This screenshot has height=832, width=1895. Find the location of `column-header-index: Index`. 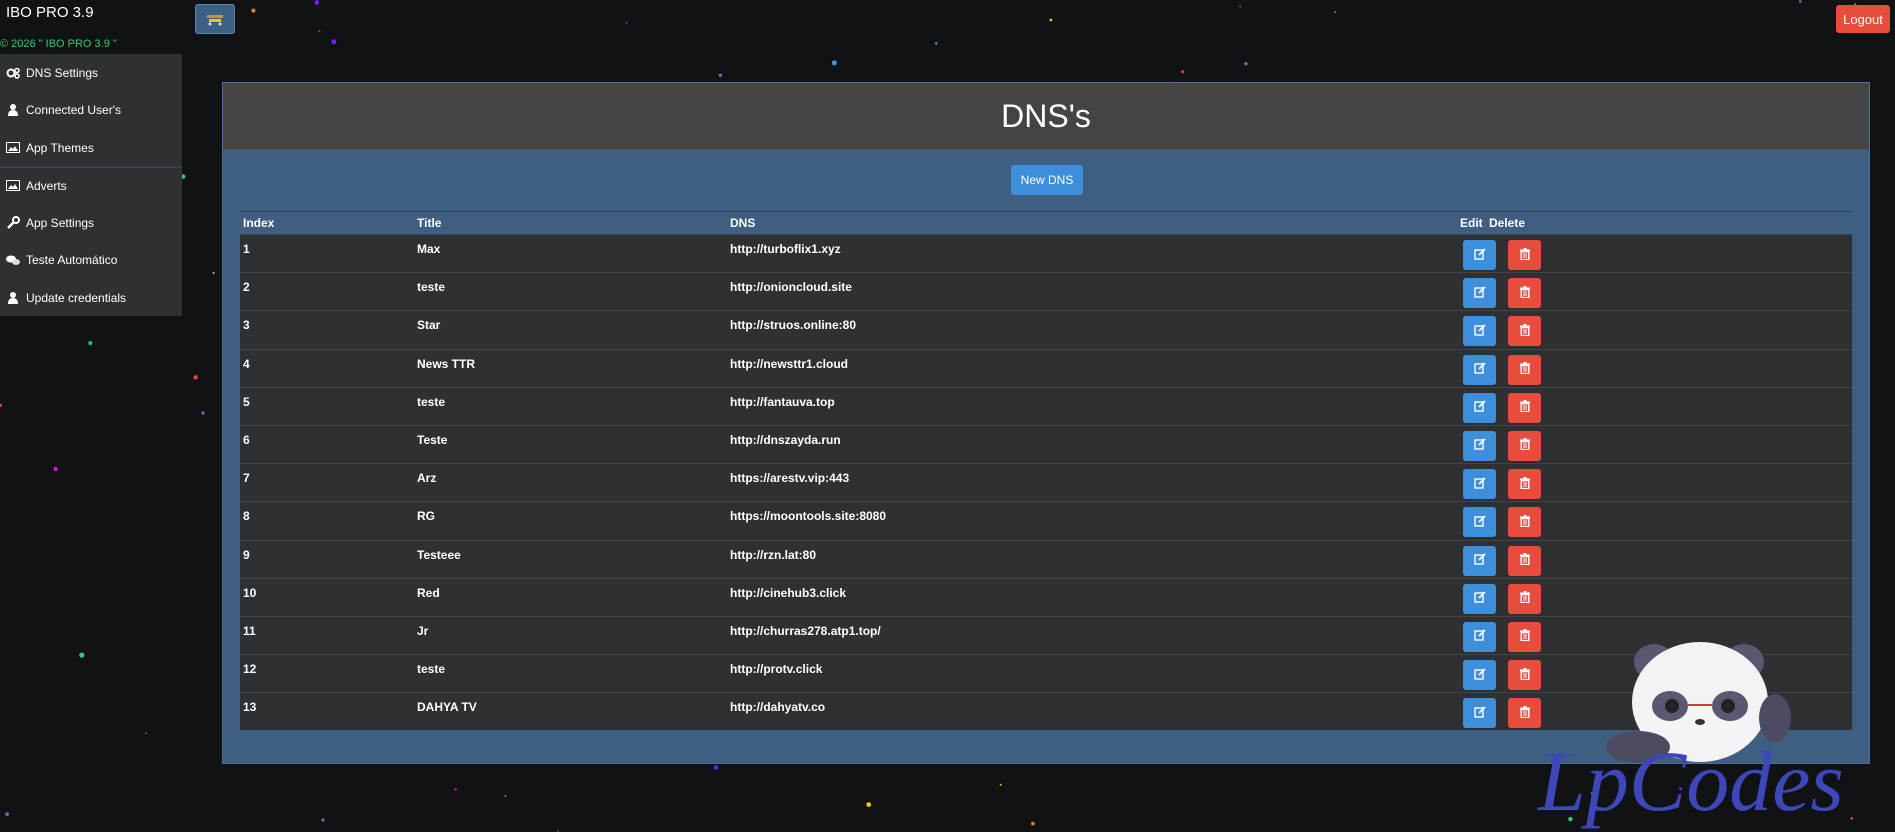

column-header-index: Index is located at coordinates (259, 223).